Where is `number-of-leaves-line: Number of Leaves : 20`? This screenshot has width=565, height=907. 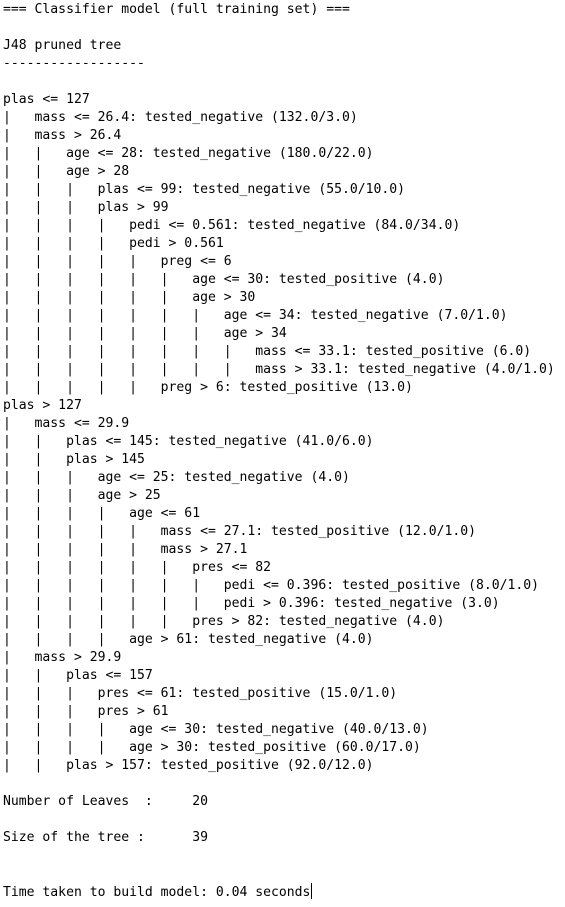 number-of-leaves-line: Number of Leaves : 20 is located at coordinates (105, 801).